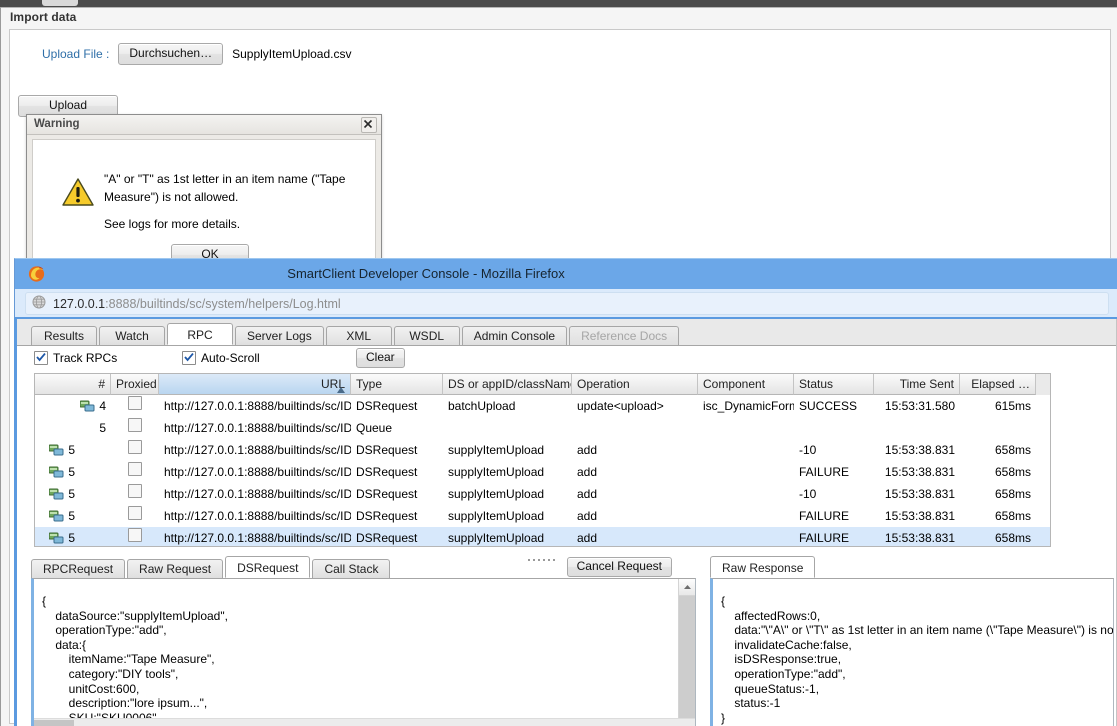 This screenshot has height=726, width=1117. I want to click on auto-scroll-checkbox: Auto-Scroll, so click(221, 358).